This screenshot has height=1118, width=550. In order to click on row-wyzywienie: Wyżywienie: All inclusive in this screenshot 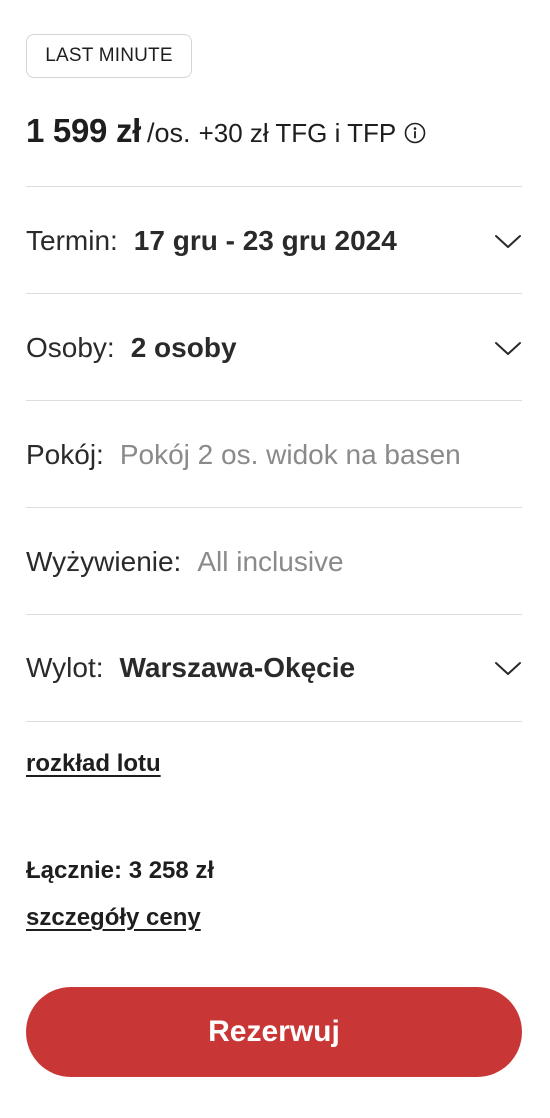, I will do `click(274, 562)`.